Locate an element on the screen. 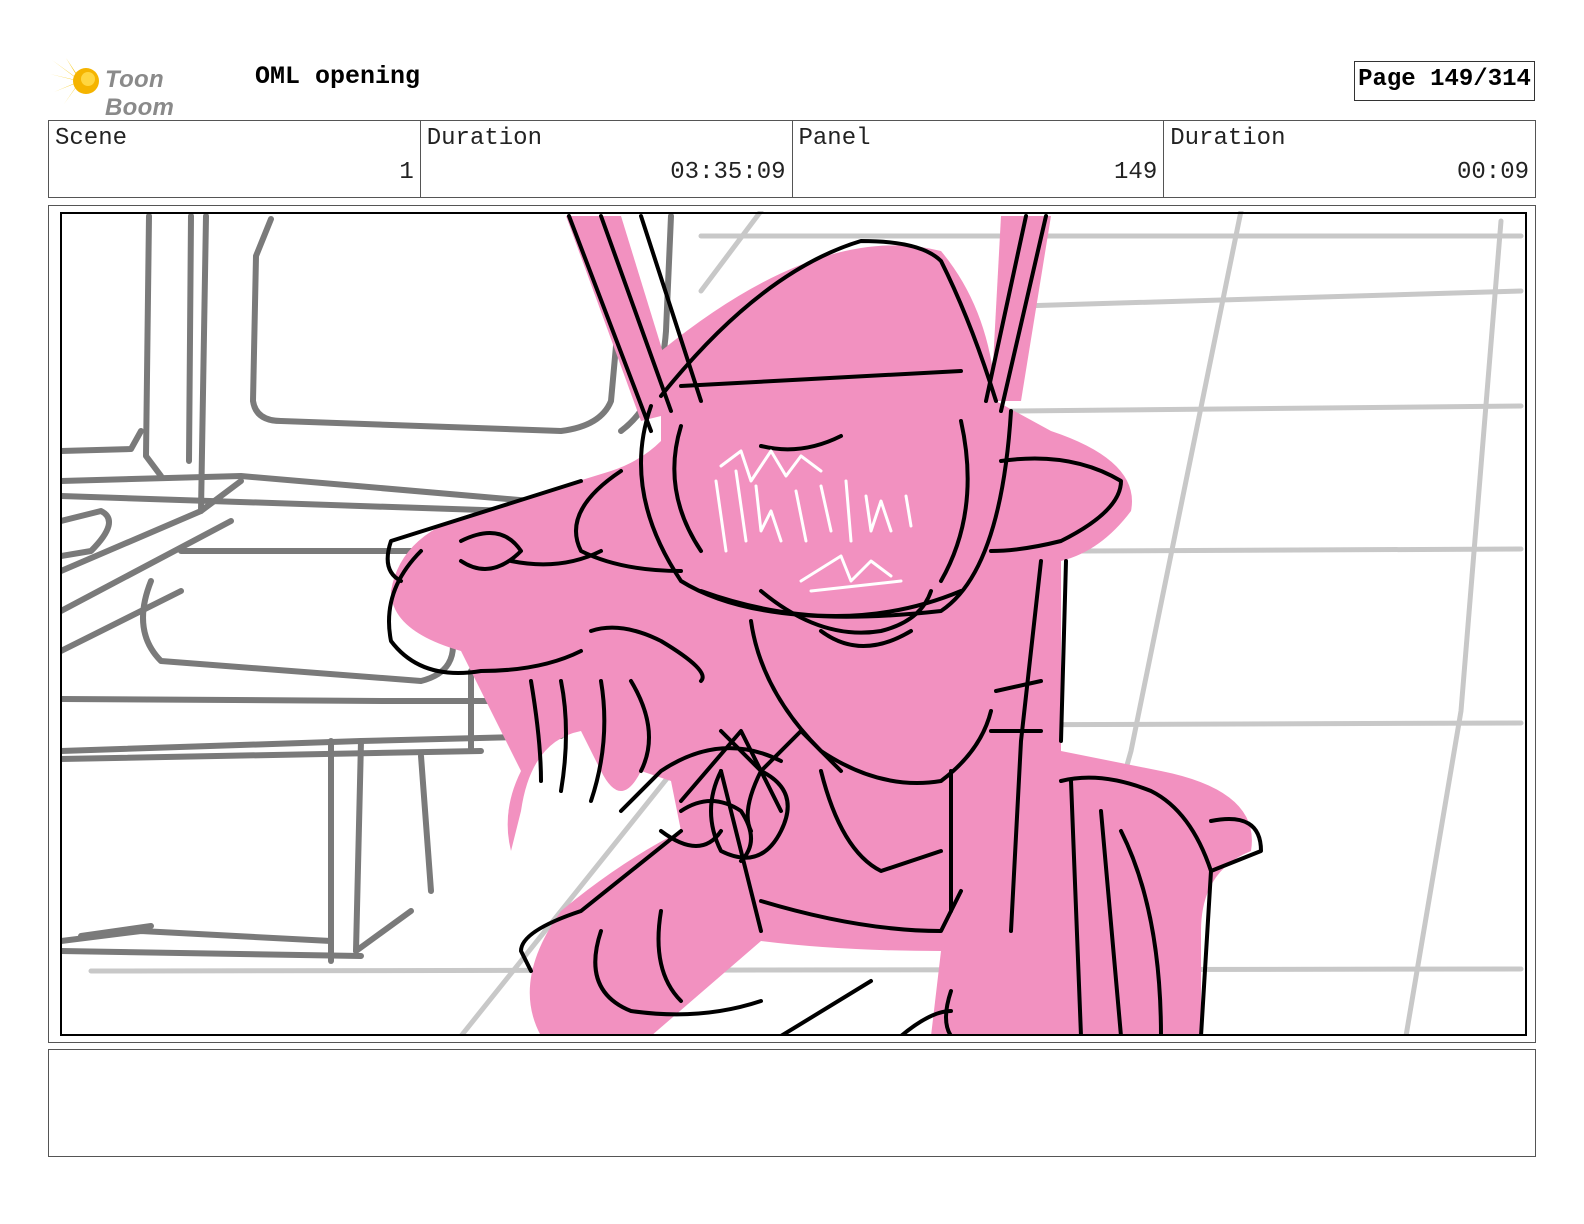 This screenshot has height=1224, width=1584. scene-duration-cell: Duration 03:35:09 is located at coordinates (607, 159).